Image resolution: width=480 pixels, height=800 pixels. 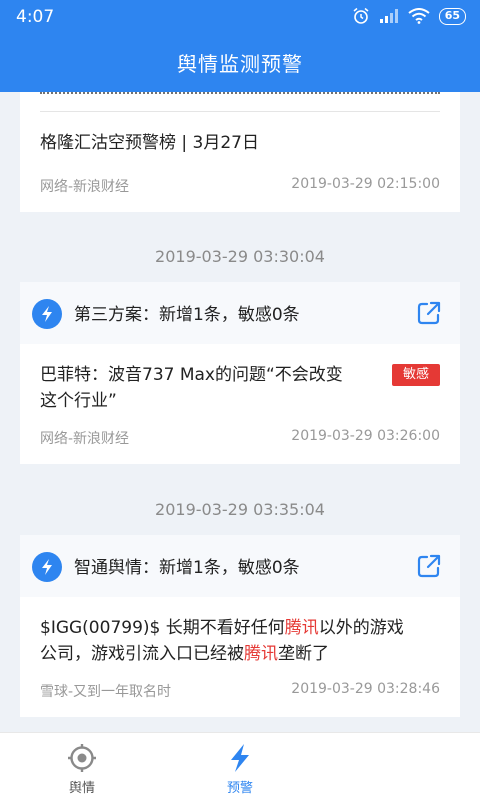 I want to click on news-title-line: 公司，游戏引流入口已经被腾讯垄断了, so click(x=222, y=654).